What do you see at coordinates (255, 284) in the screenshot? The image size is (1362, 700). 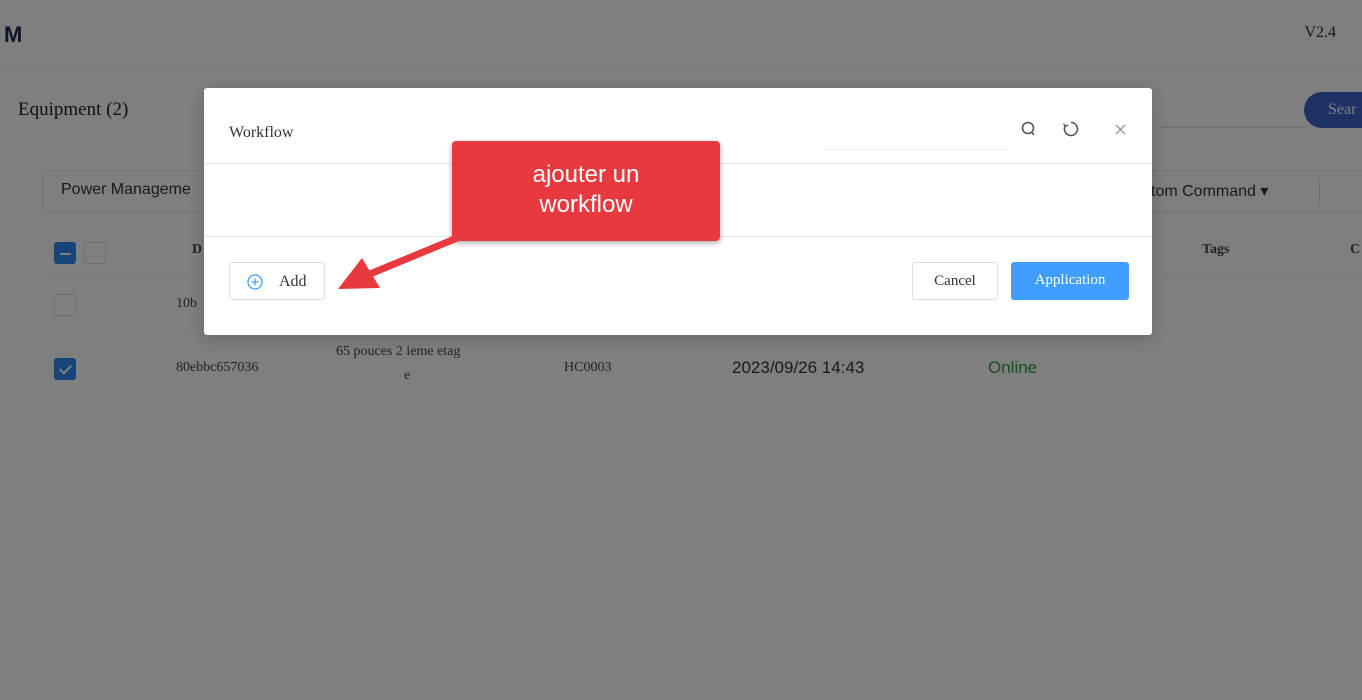 I see `plus-circle-icon` at bounding box center [255, 284].